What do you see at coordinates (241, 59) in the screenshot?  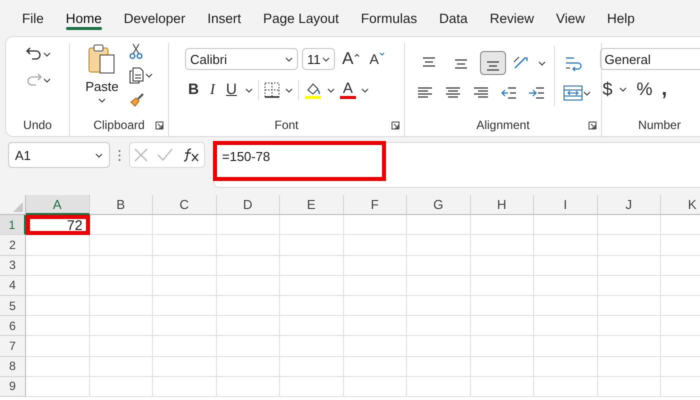 I see `font-name-dropdown: Calibri` at bounding box center [241, 59].